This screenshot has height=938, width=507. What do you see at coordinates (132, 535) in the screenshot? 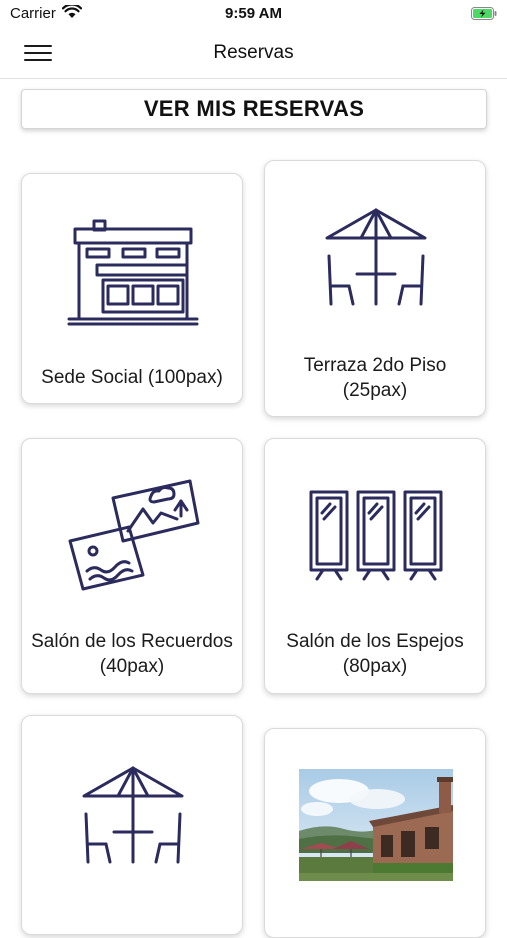
I see `photos-icon` at bounding box center [132, 535].